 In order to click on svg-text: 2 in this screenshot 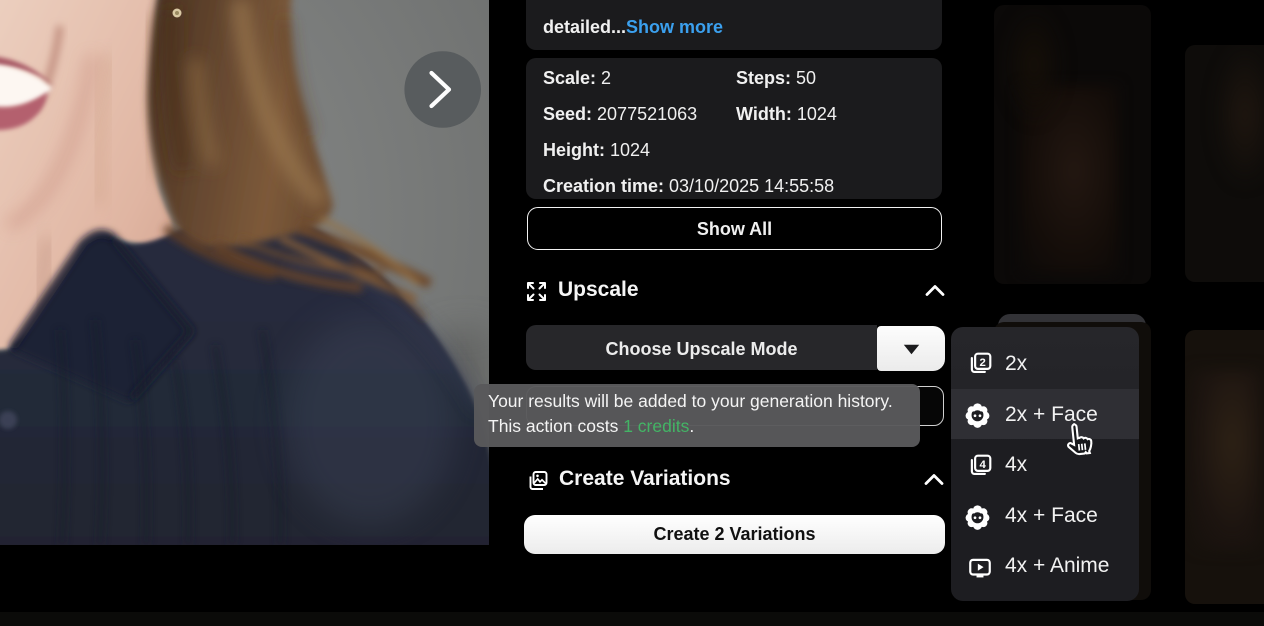, I will do `click(983, 363)`.